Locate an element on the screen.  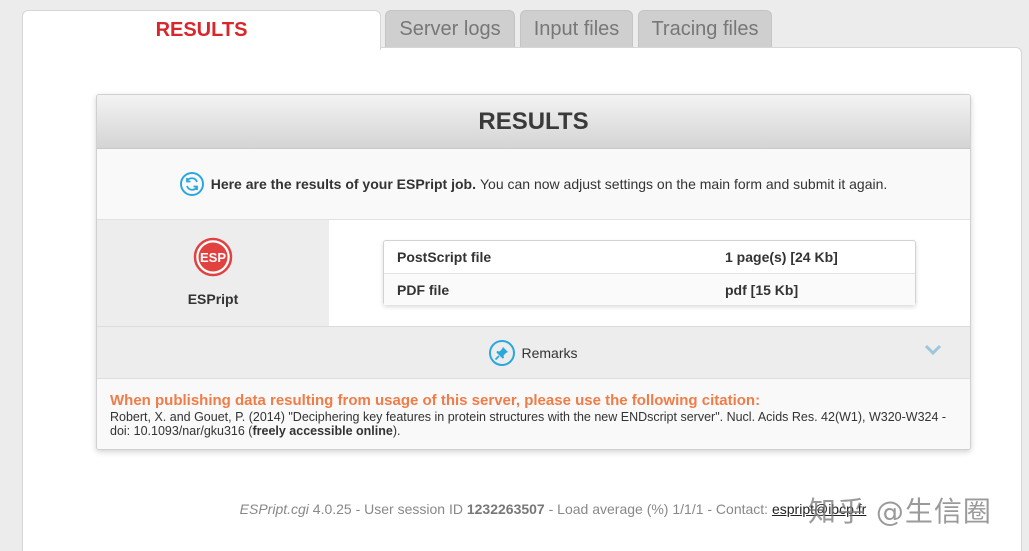
panel-title: RESULTS is located at coordinates (533, 122).